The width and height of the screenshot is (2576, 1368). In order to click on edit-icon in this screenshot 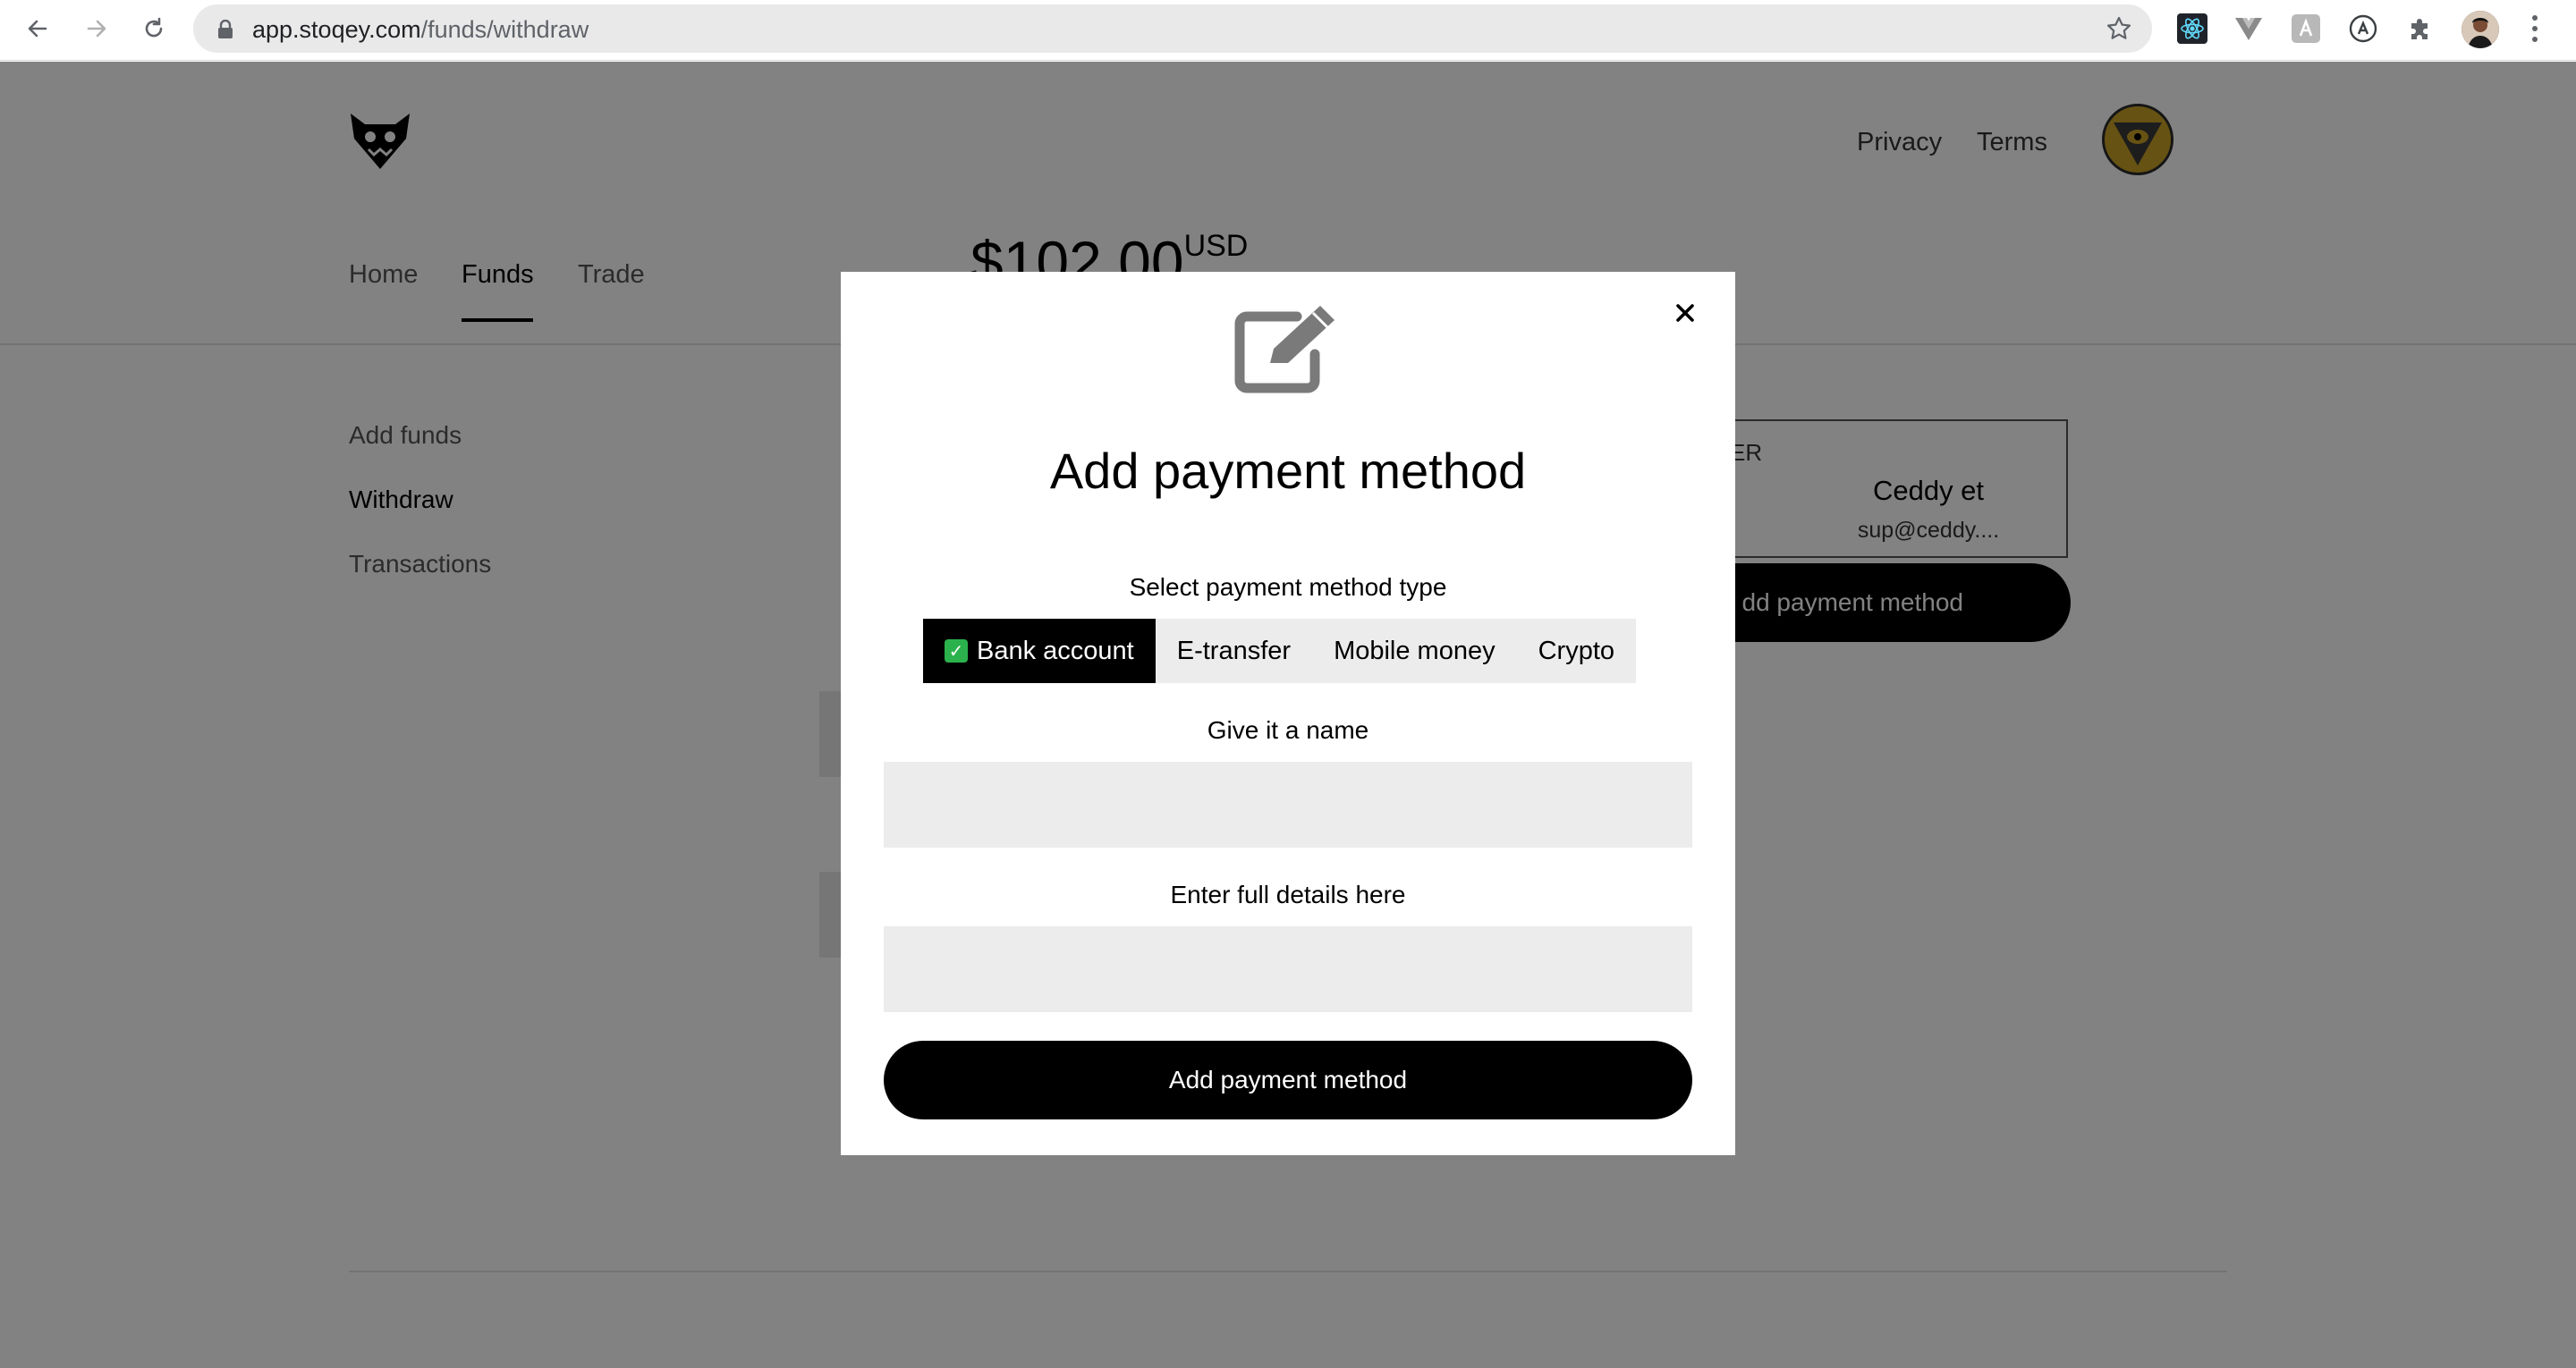, I will do `click(1288, 353)`.